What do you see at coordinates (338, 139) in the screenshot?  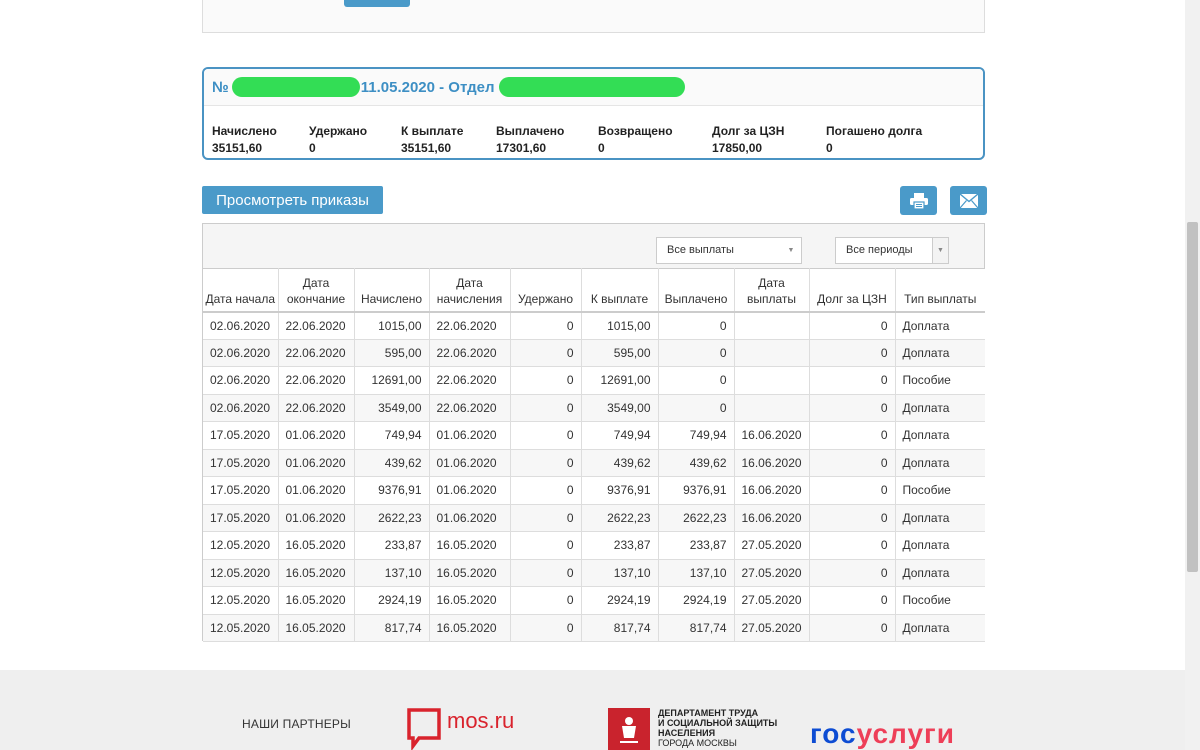 I see `stat-withheld: Удержано 0` at bounding box center [338, 139].